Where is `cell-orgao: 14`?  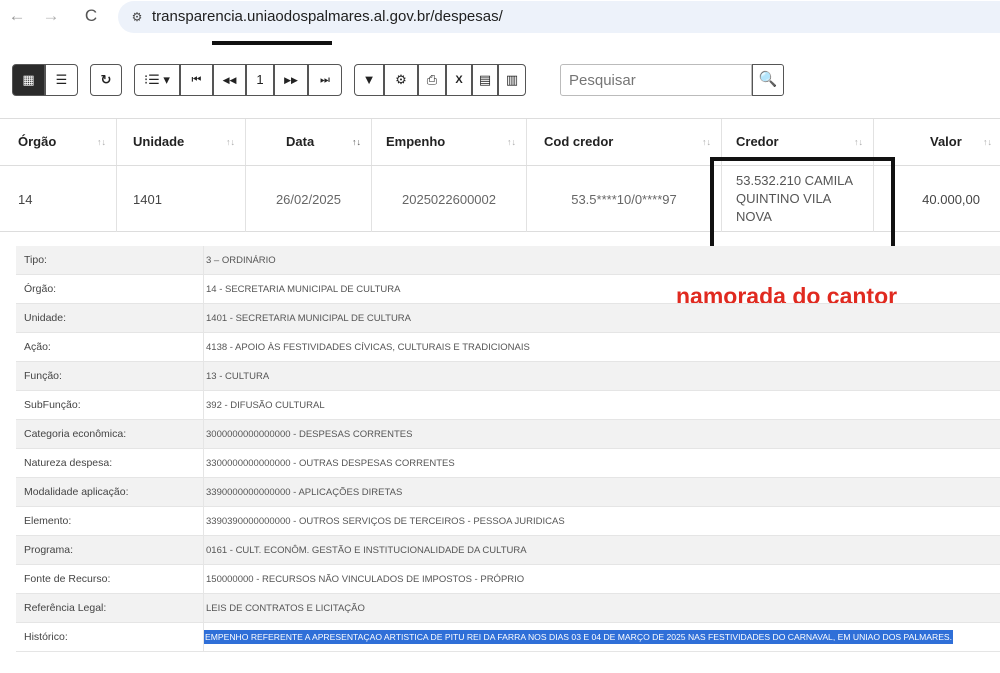 cell-orgao: 14 is located at coordinates (58, 199).